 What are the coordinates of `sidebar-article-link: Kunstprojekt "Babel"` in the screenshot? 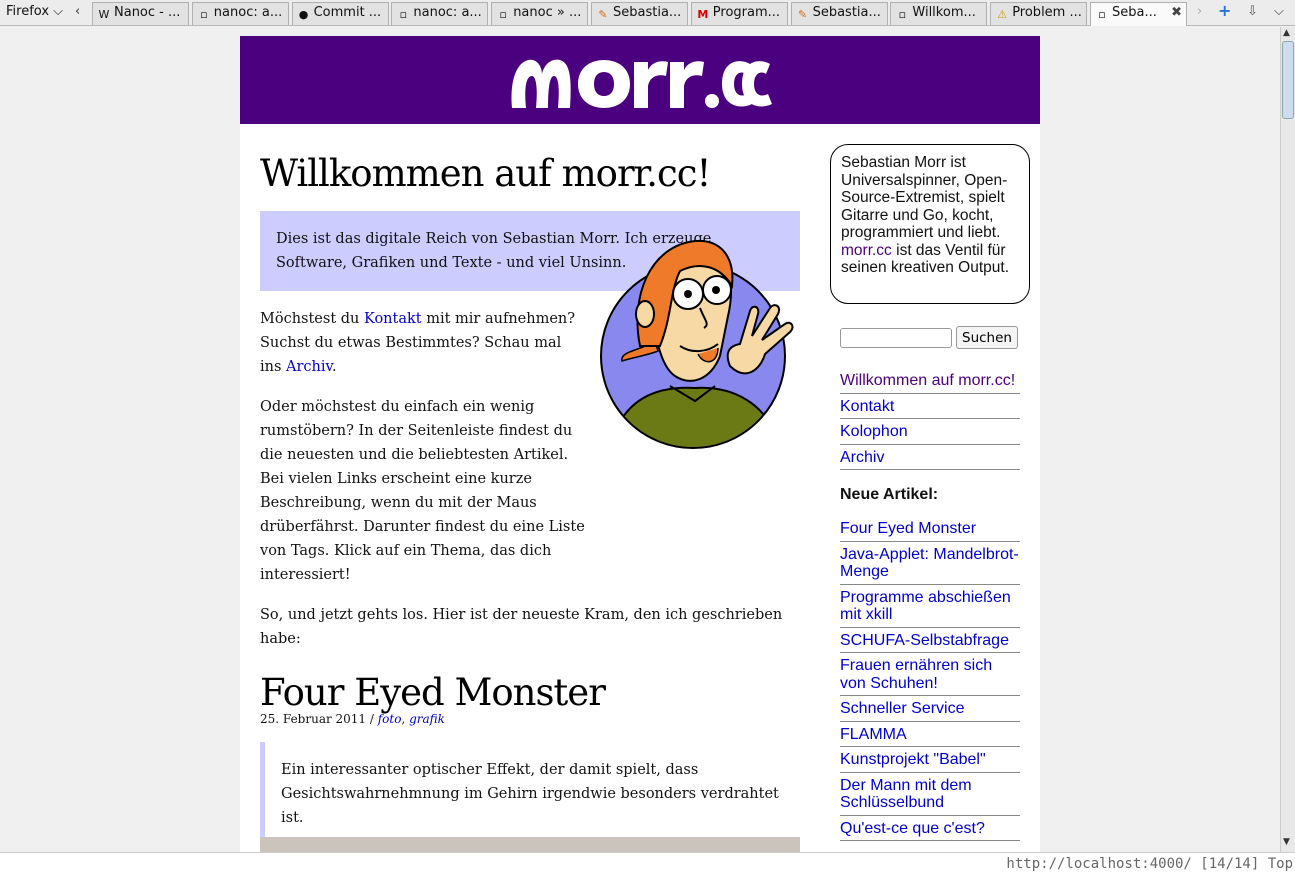 It's located at (930, 760).